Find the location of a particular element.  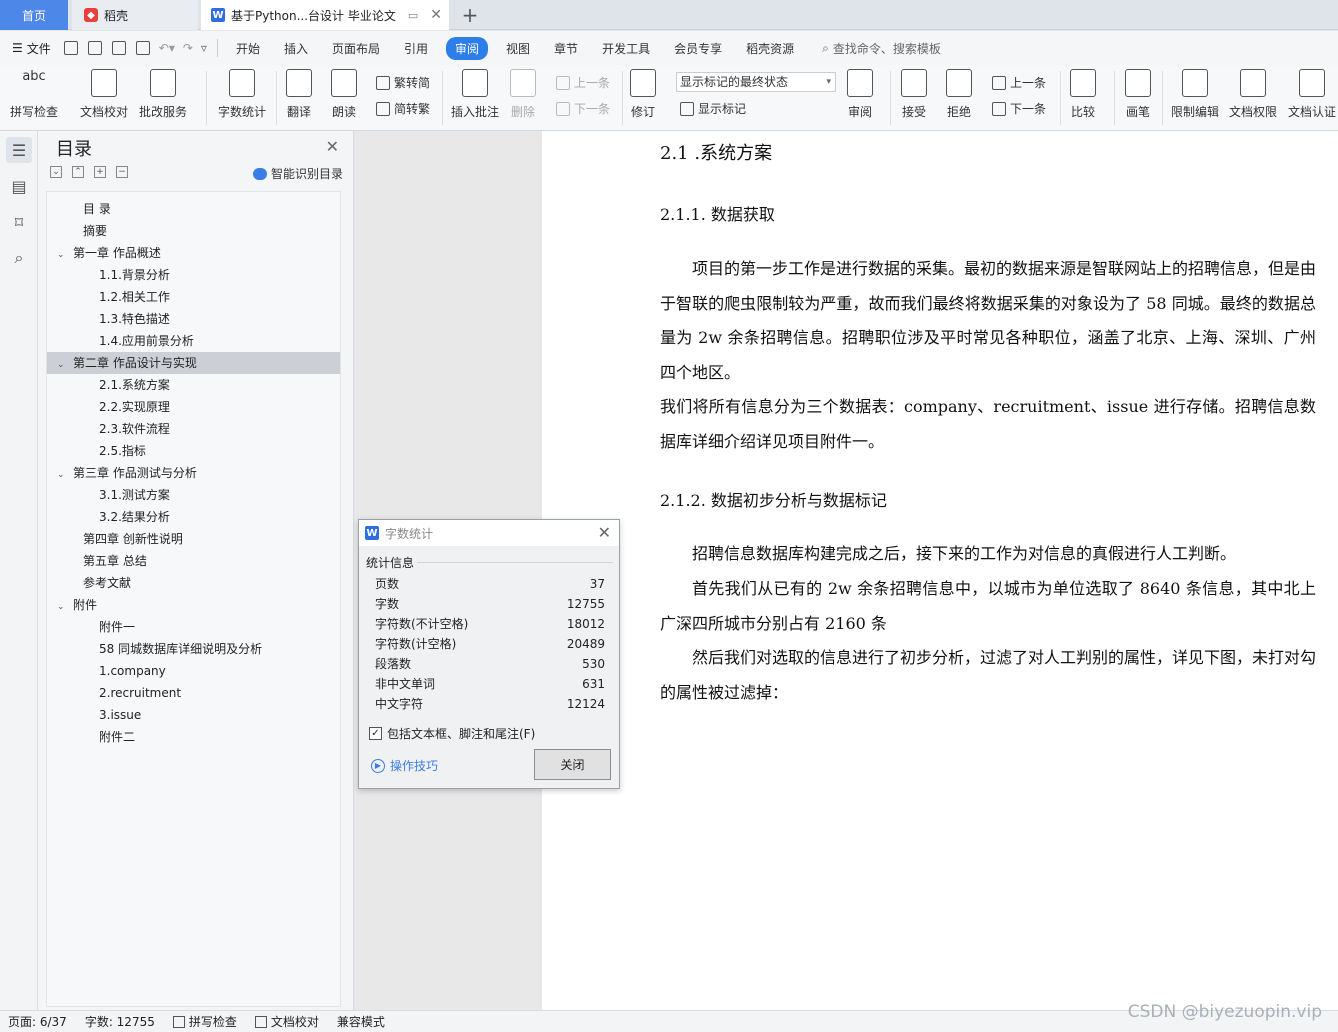

toc-item: 第四章 创新性说明 is located at coordinates (193, 539).